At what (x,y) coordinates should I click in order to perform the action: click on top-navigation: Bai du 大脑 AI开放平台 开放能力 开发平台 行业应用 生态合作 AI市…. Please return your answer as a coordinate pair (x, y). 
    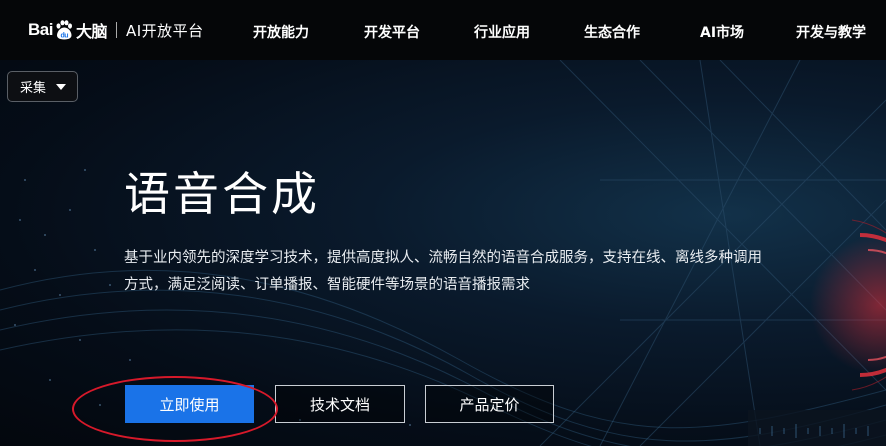
    Looking at the image, I should click on (443, 30).